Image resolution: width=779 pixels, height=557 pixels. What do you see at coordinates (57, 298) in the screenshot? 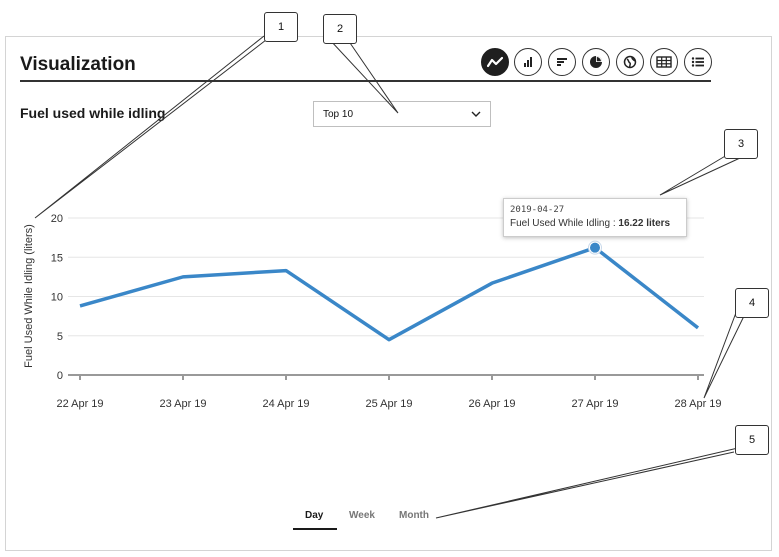
I see `y-tick-label: 10` at bounding box center [57, 298].